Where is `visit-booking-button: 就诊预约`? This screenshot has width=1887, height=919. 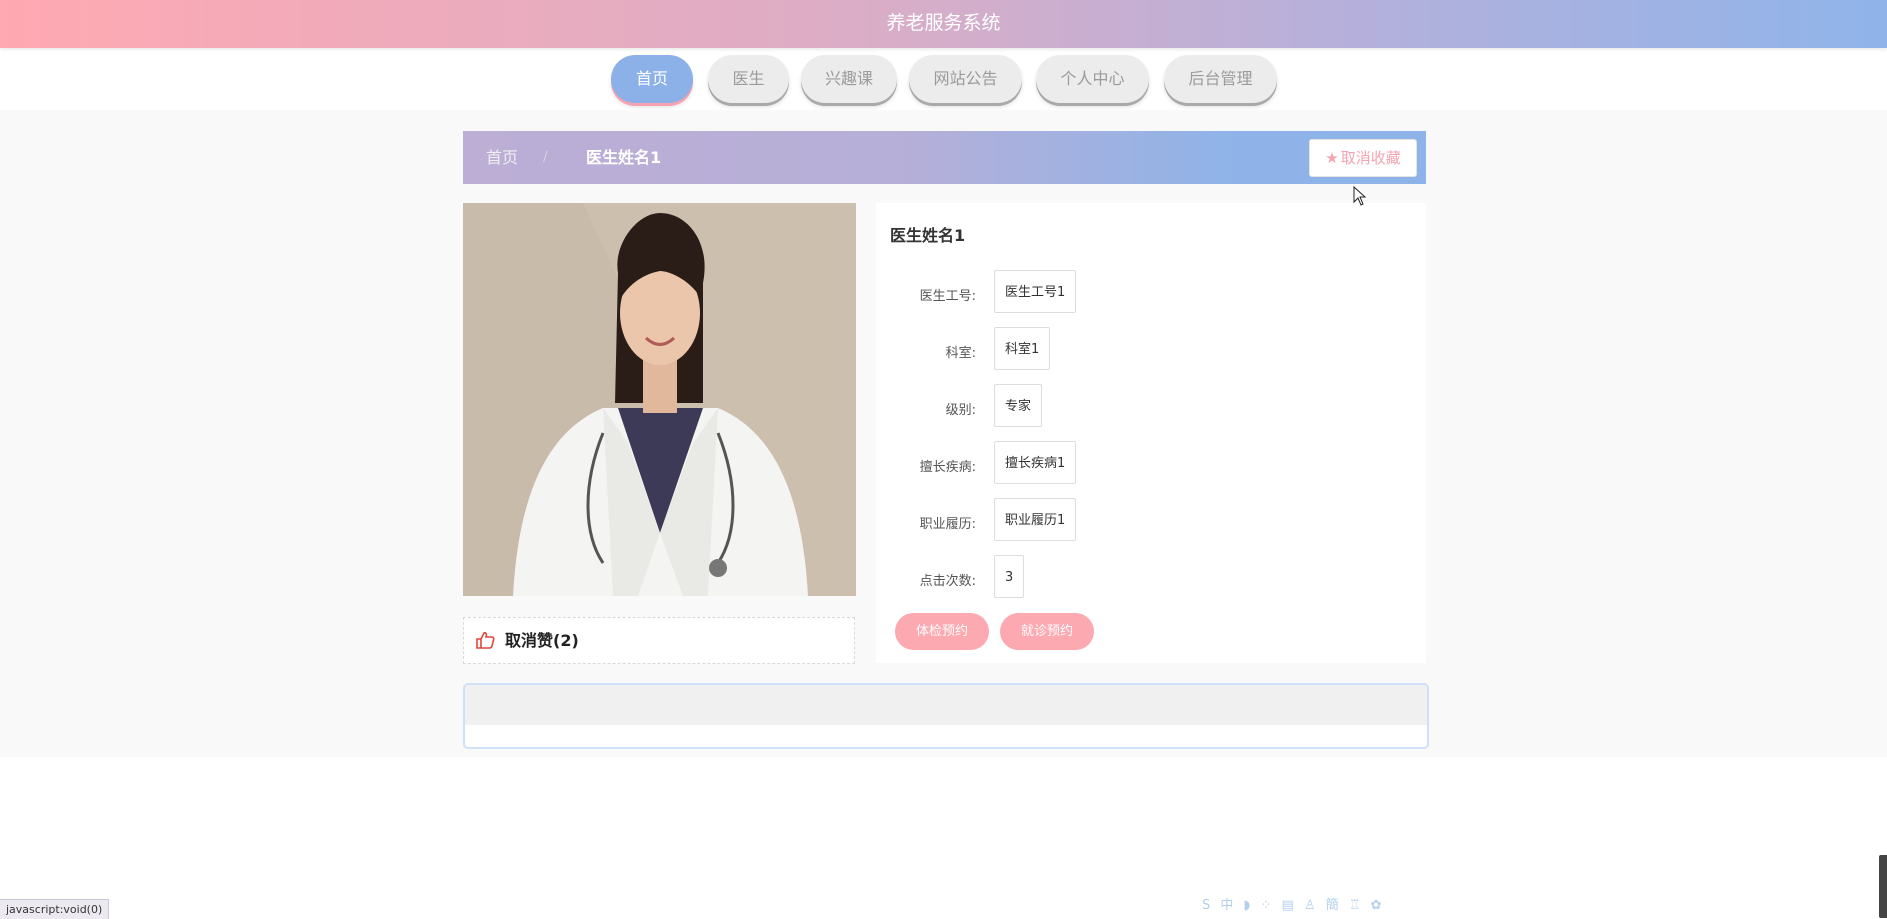 visit-booking-button: 就诊预约 is located at coordinates (1047, 631).